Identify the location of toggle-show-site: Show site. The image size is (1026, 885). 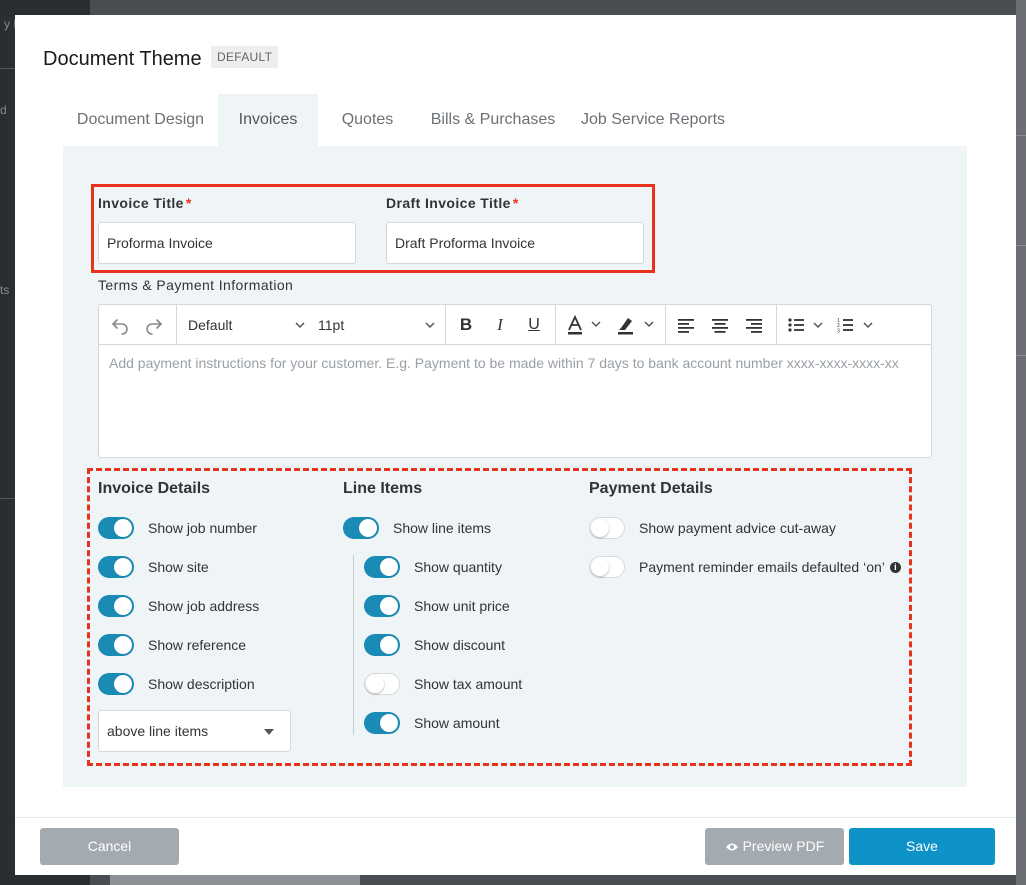
(153, 567).